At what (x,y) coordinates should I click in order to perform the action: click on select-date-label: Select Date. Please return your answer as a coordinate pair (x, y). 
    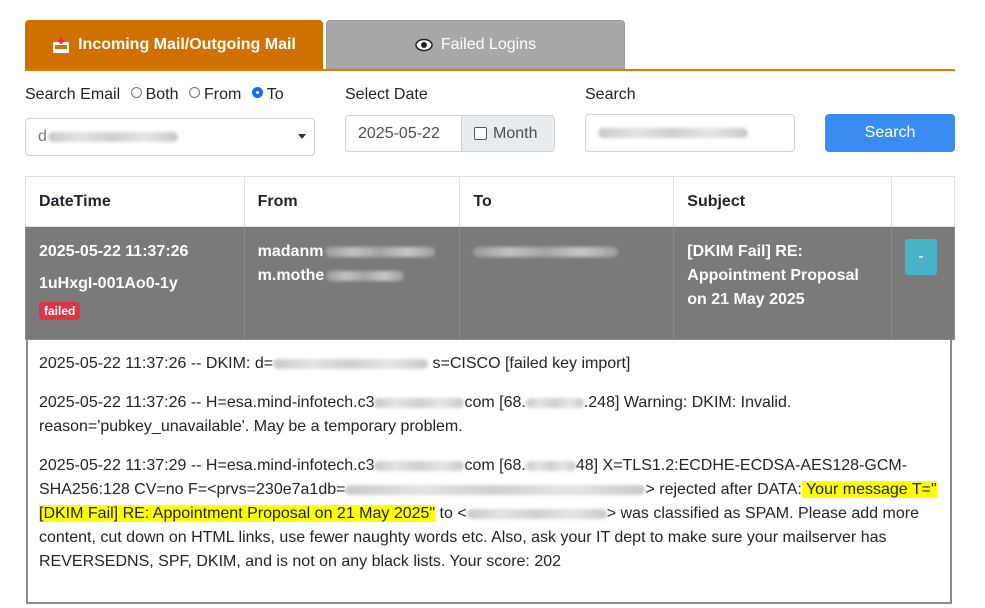
    Looking at the image, I should click on (386, 94).